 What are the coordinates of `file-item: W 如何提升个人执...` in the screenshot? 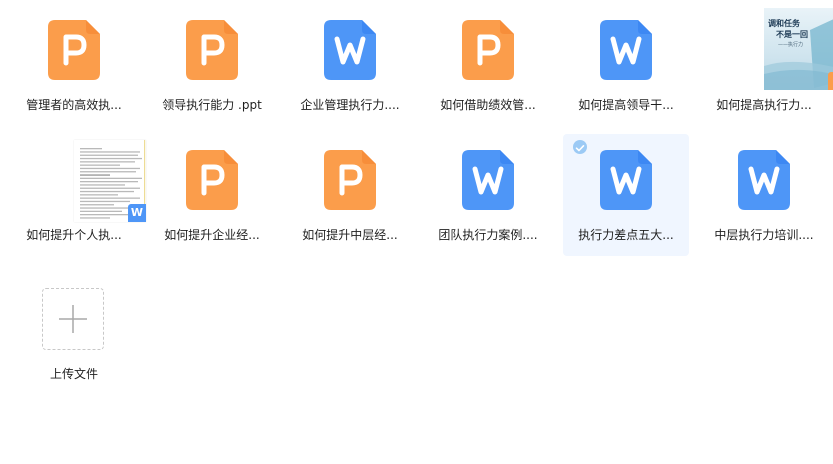 It's located at (78, 195).